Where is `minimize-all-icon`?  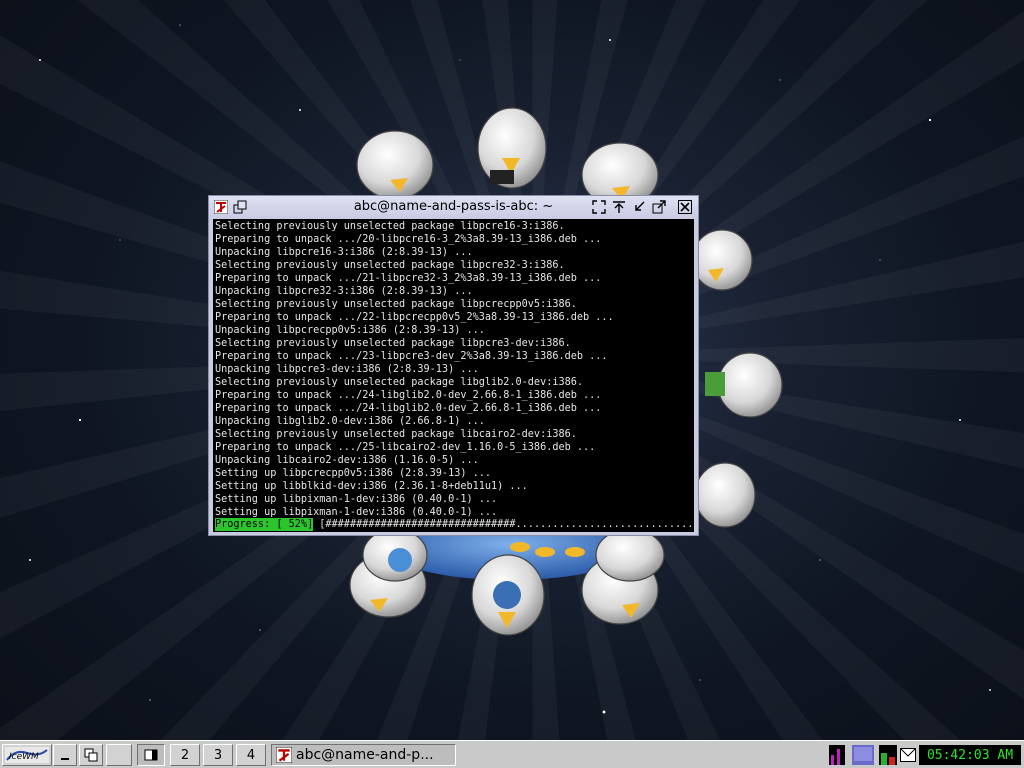 minimize-all-icon is located at coordinates (65, 759).